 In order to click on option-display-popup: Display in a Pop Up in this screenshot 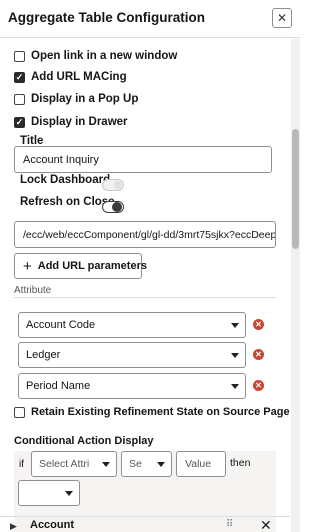, I will do `click(76, 99)`.